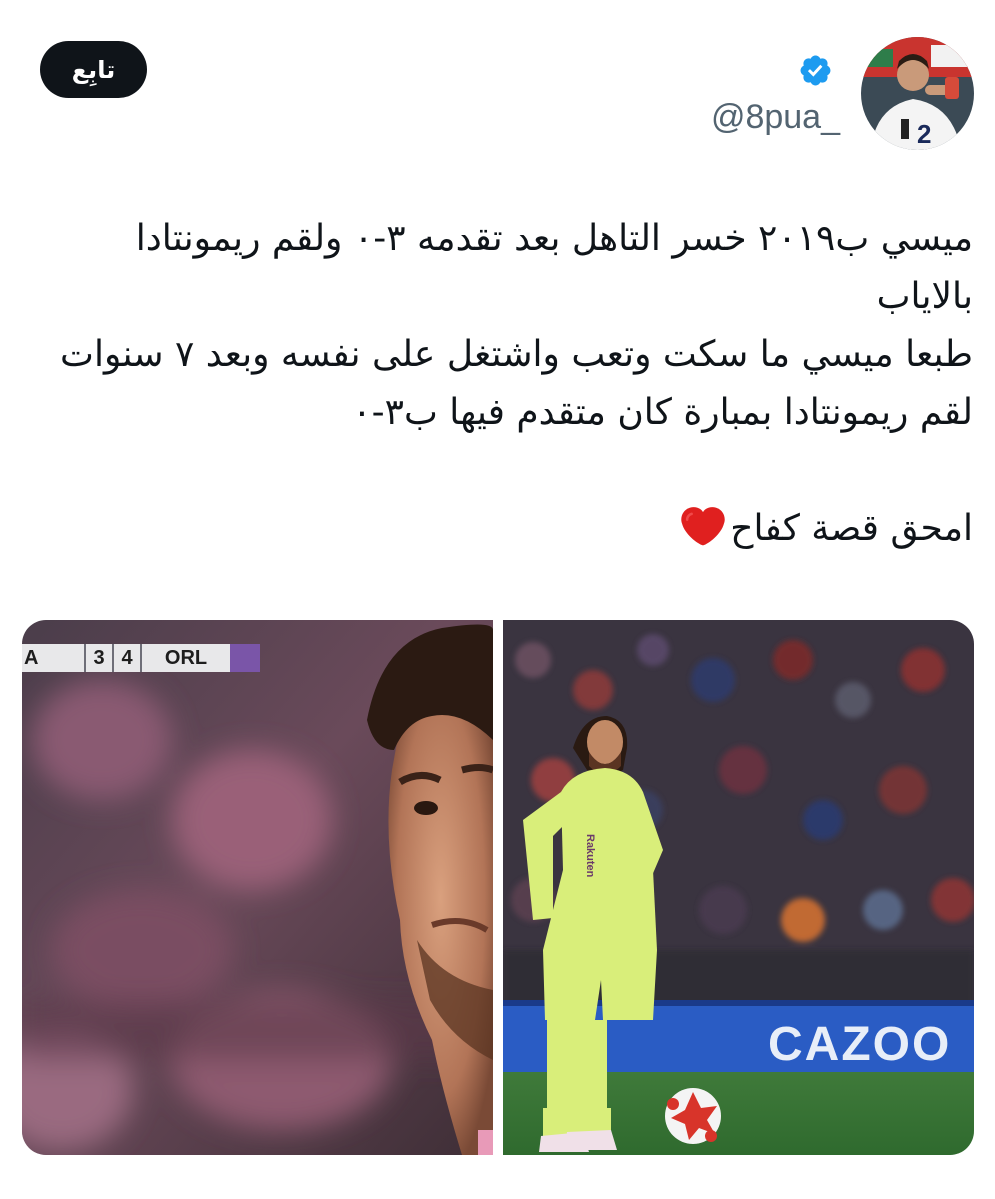 This screenshot has width=995, height=1199. Describe the element at coordinates (775, 117) in the screenshot. I see `user-handle: @8pua_` at that location.